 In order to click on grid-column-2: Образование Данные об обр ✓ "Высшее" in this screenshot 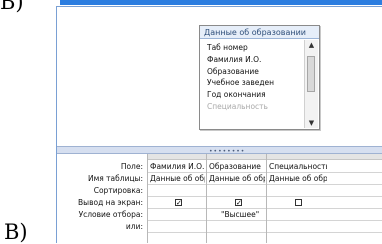, I will do `click(236, 198)`.